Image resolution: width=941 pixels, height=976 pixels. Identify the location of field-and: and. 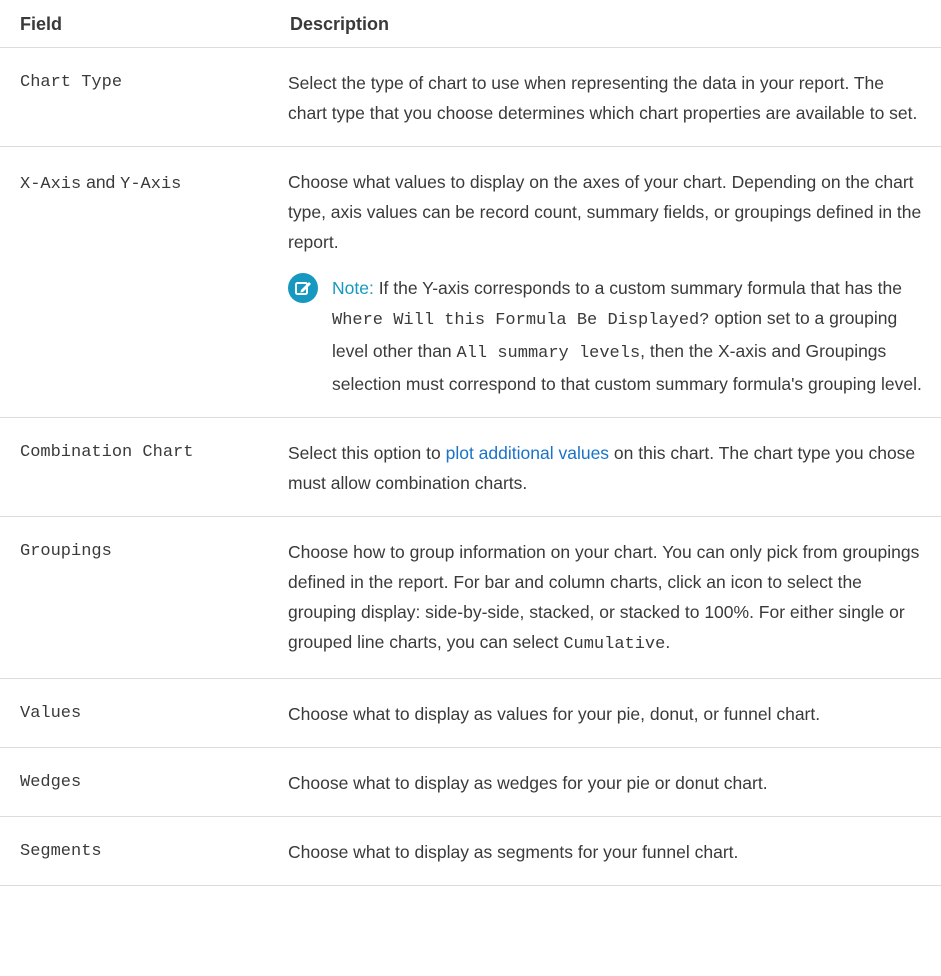
(101, 182).